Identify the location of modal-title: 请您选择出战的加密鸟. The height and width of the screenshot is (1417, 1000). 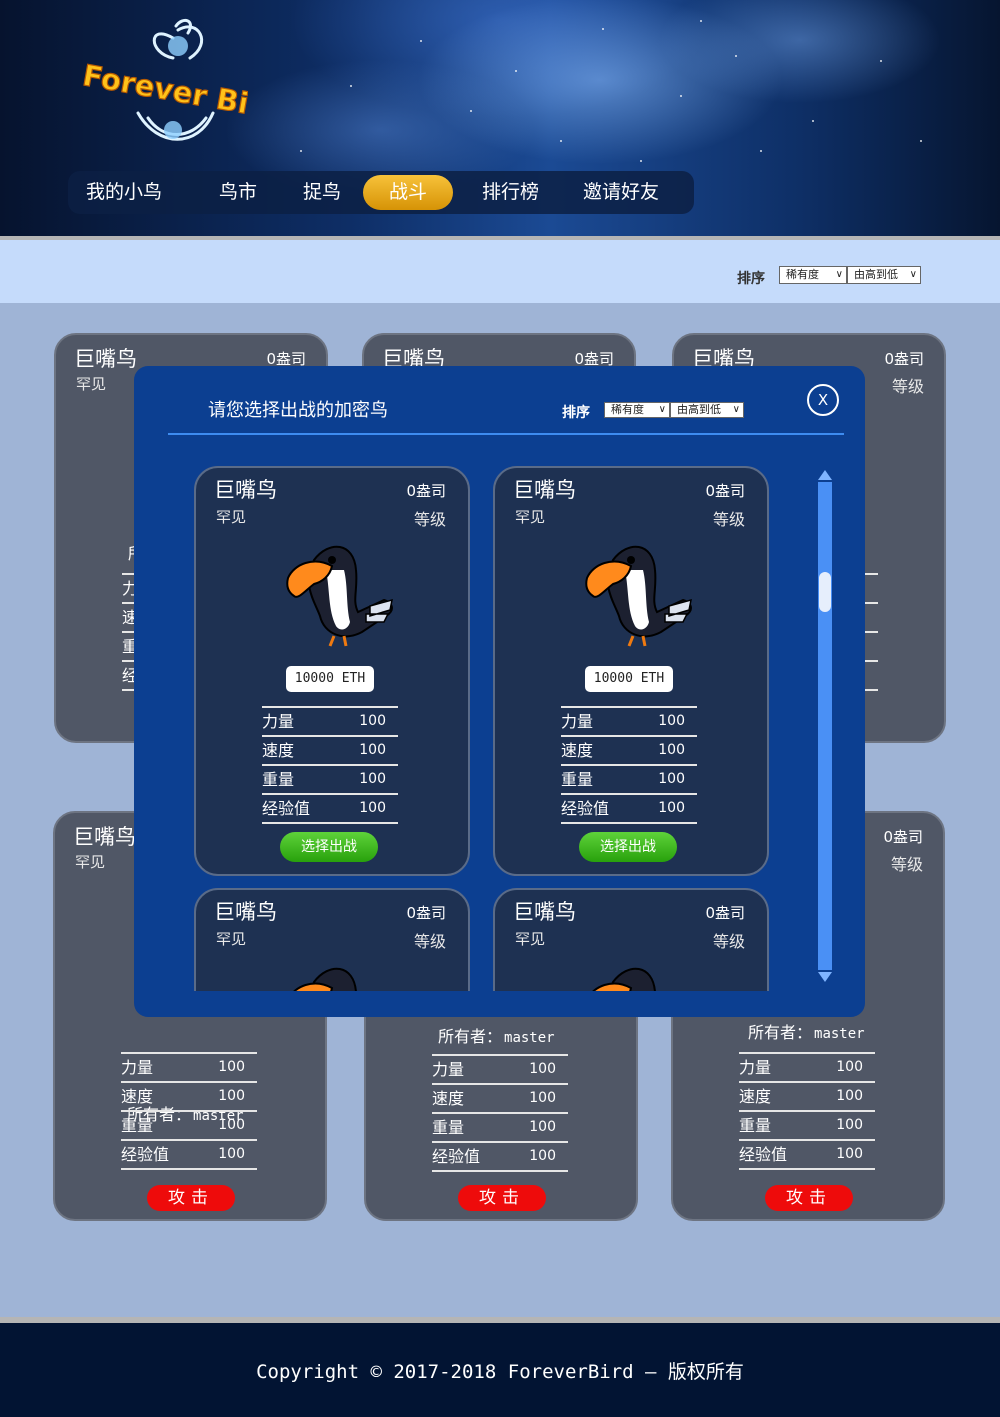
(298, 410).